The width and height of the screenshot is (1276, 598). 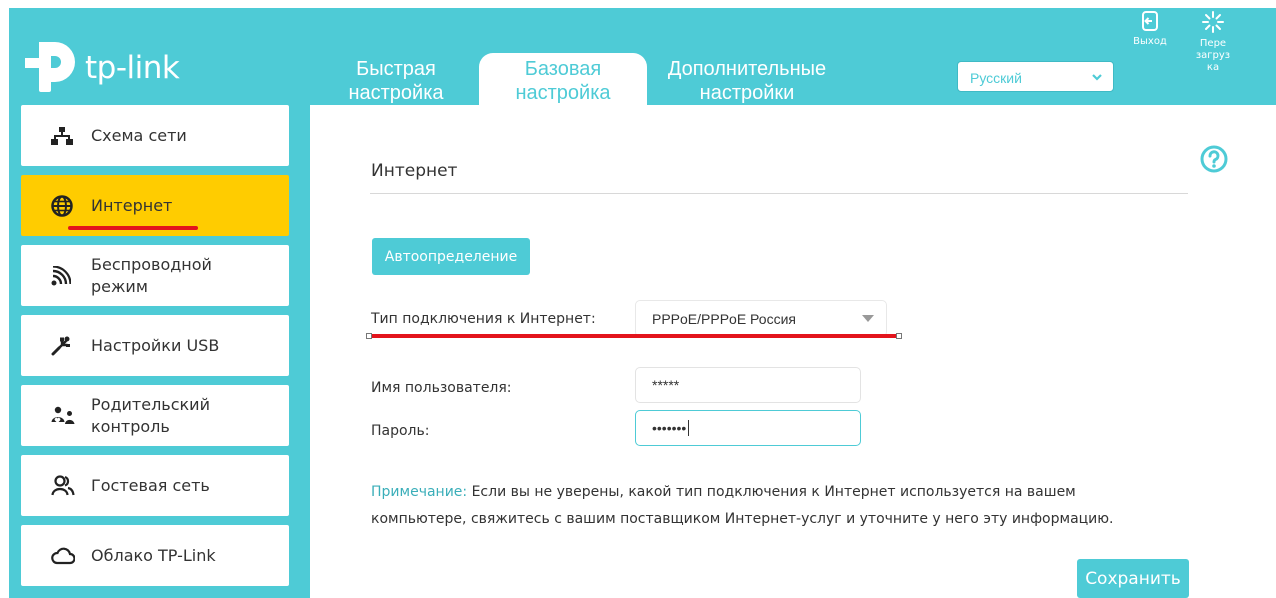 What do you see at coordinates (563, 93) in the screenshot?
I see `tab-basic-setup-line2: настройка` at bounding box center [563, 93].